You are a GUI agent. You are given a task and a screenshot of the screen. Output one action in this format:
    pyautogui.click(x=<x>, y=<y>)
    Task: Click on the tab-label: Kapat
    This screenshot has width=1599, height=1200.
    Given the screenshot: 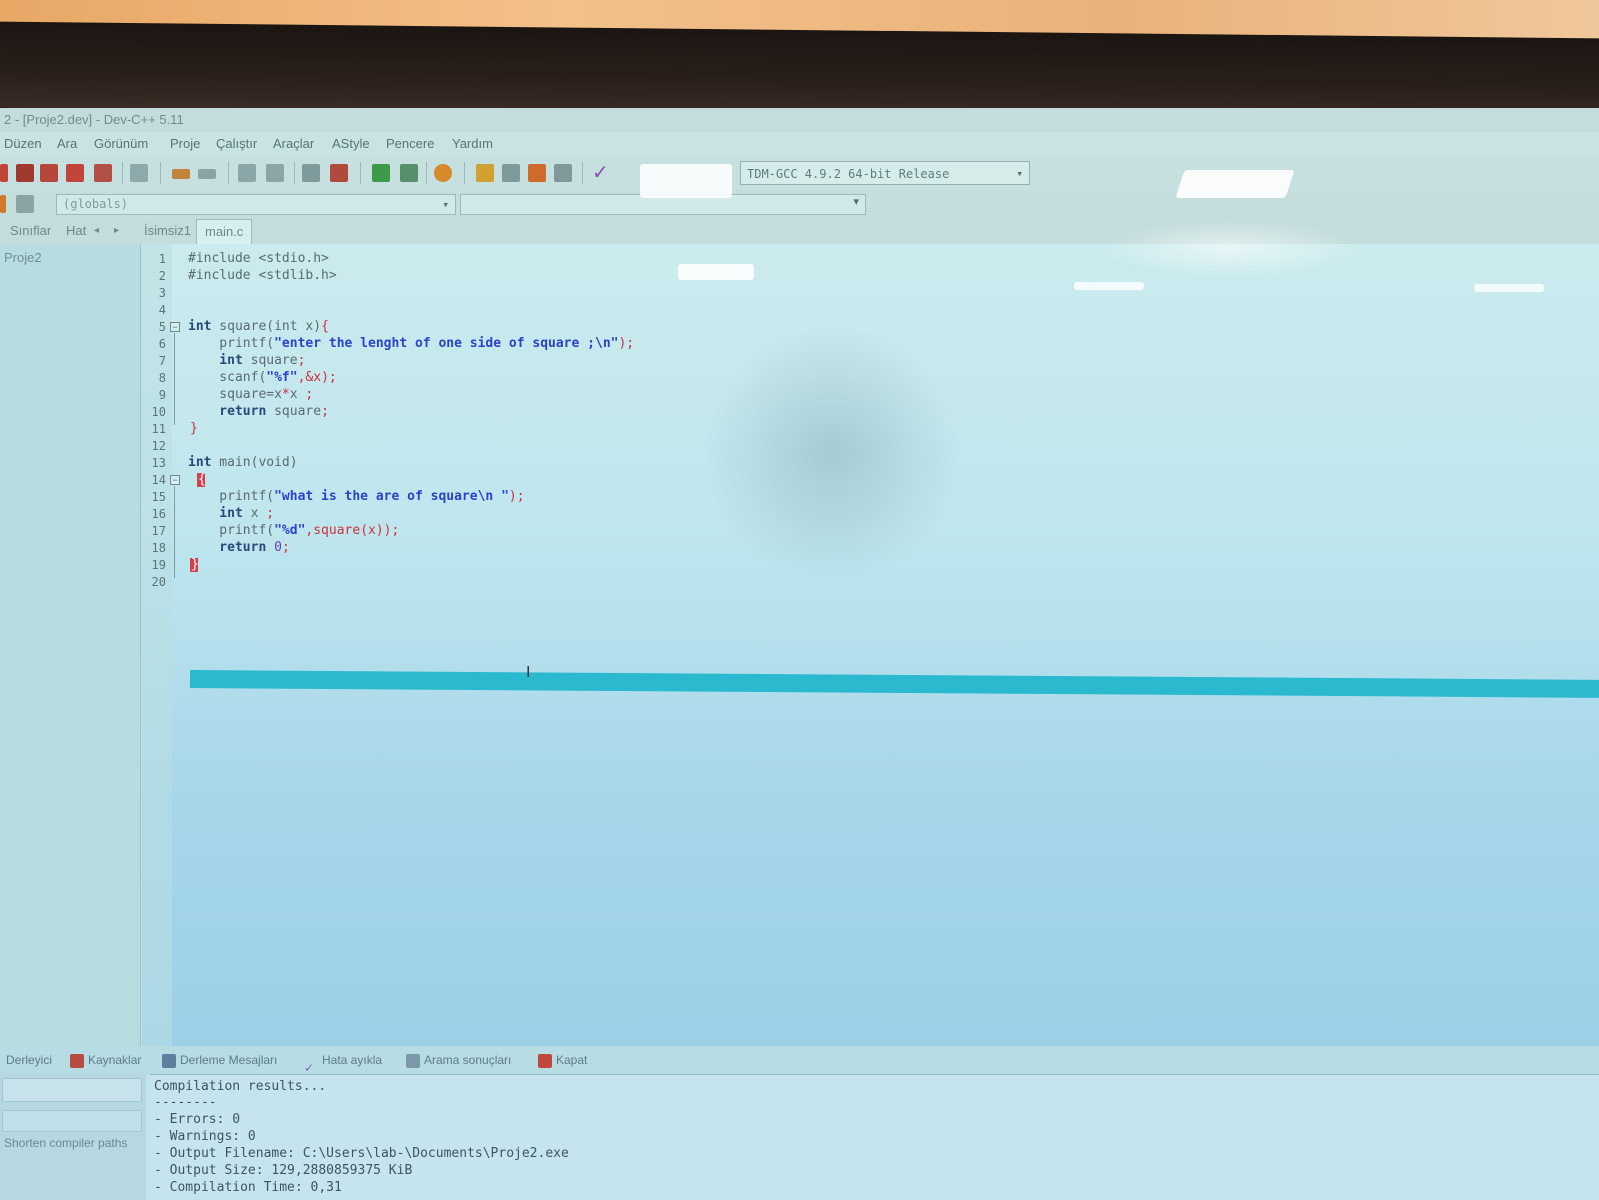 What is the action you would take?
    pyautogui.click(x=572, y=1060)
    